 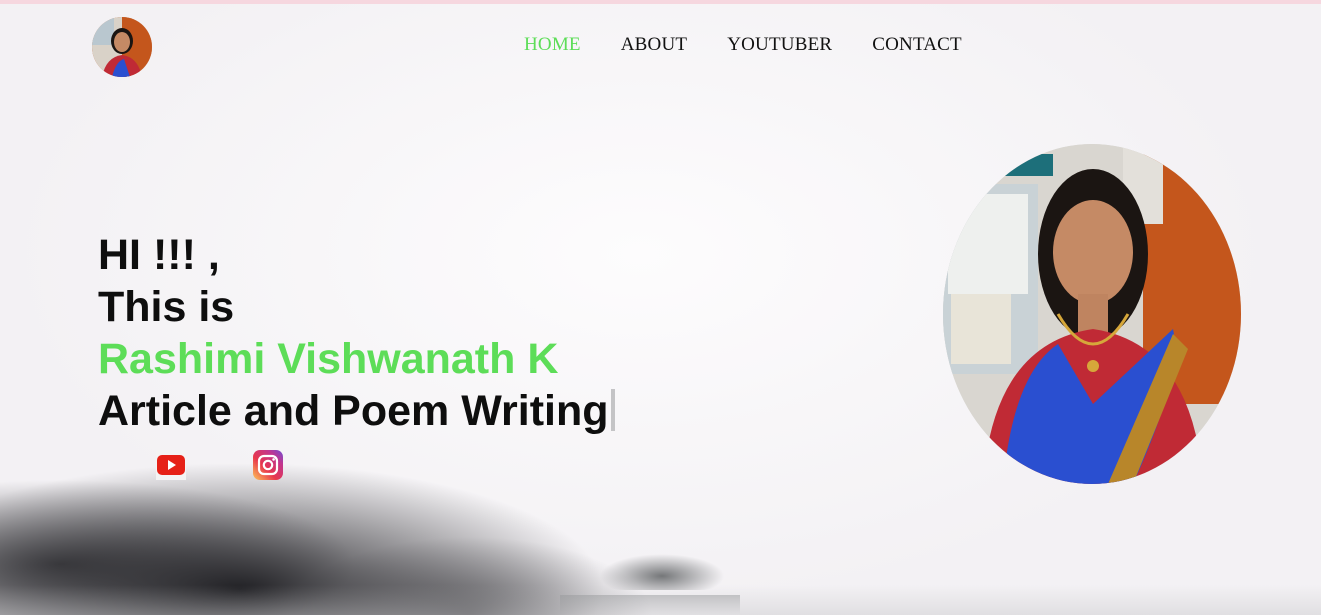 What do you see at coordinates (917, 45) in the screenshot?
I see `nav-contact: CONTACT` at bounding box center [917, 45].